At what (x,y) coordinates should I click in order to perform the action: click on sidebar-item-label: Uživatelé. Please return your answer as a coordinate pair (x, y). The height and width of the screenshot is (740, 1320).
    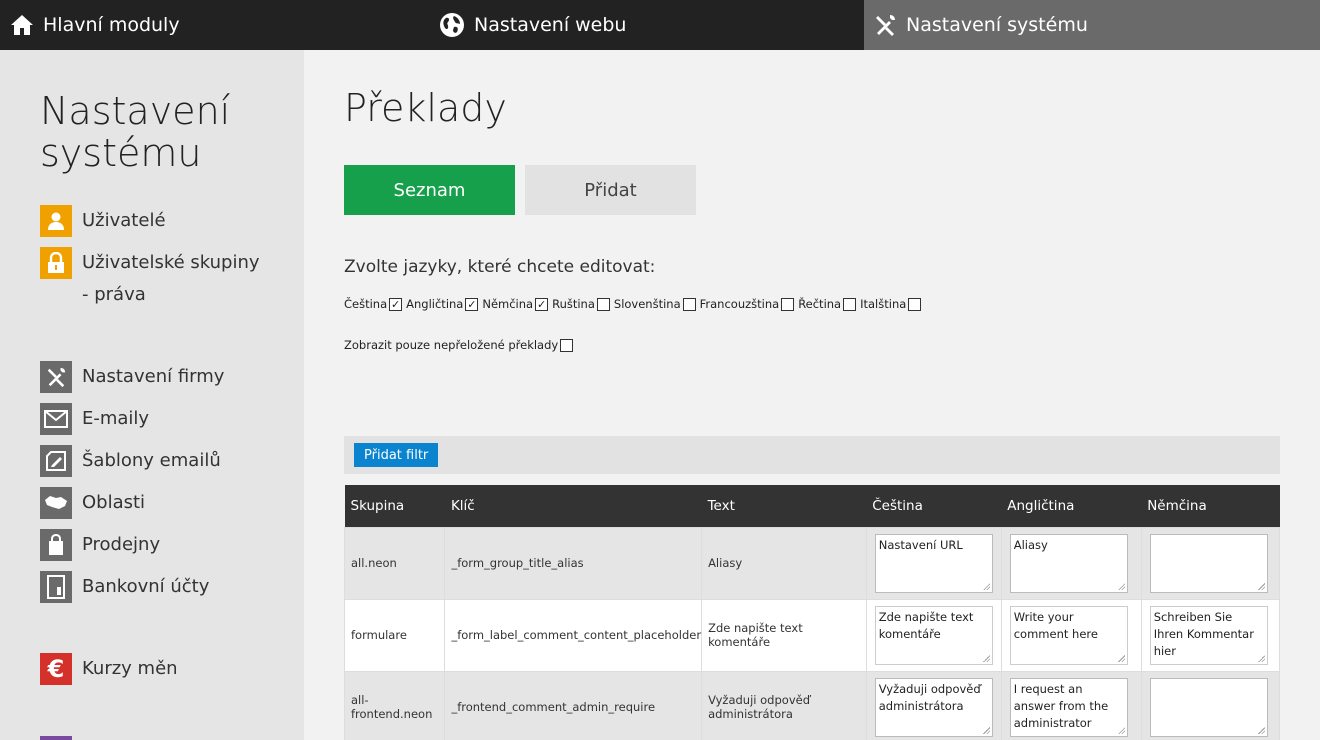
    Looking at the image, I should click on (124, 220).